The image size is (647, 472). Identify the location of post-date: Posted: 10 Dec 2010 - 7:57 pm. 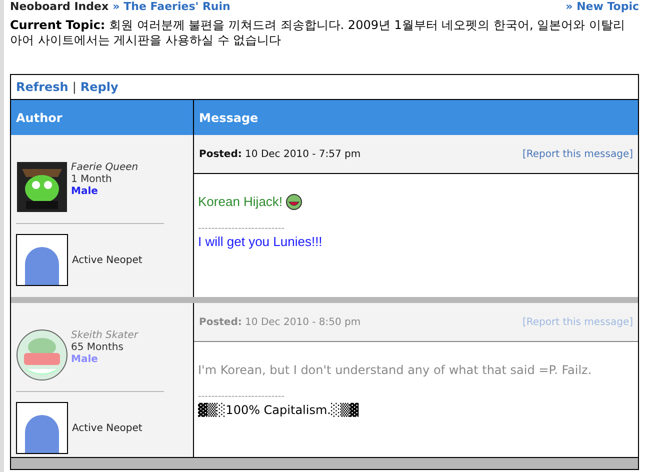
(280, 155).